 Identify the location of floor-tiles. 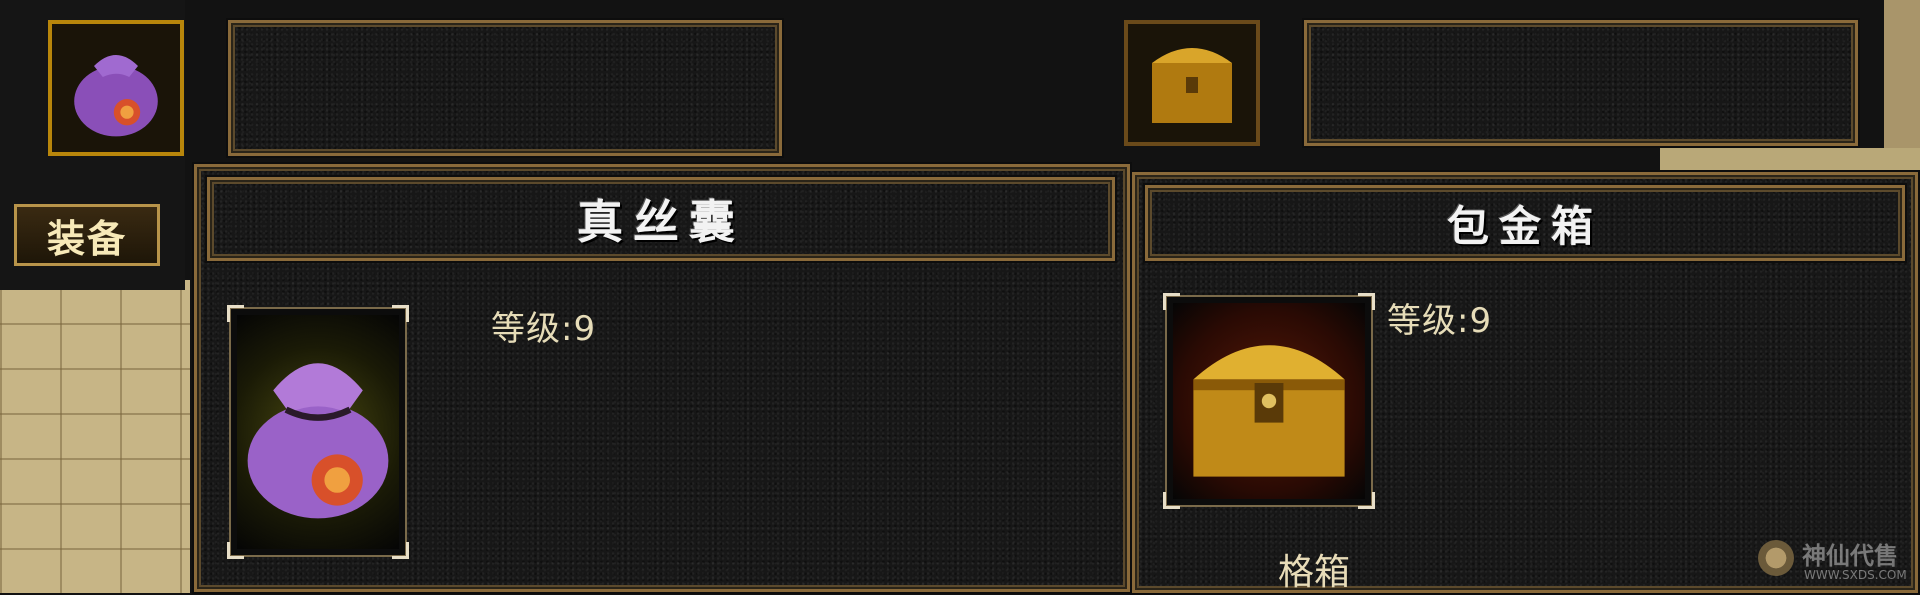
(95, 436).